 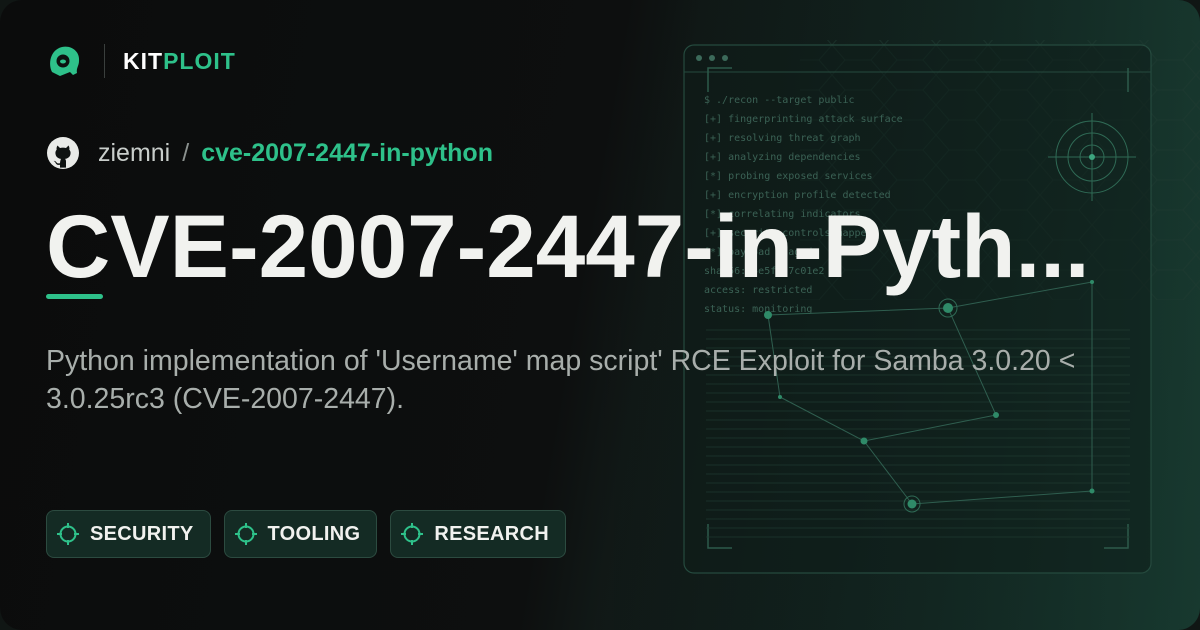 I want to click on repo-name: cve-2007-2447-in-python, so click(x=347, y=153).